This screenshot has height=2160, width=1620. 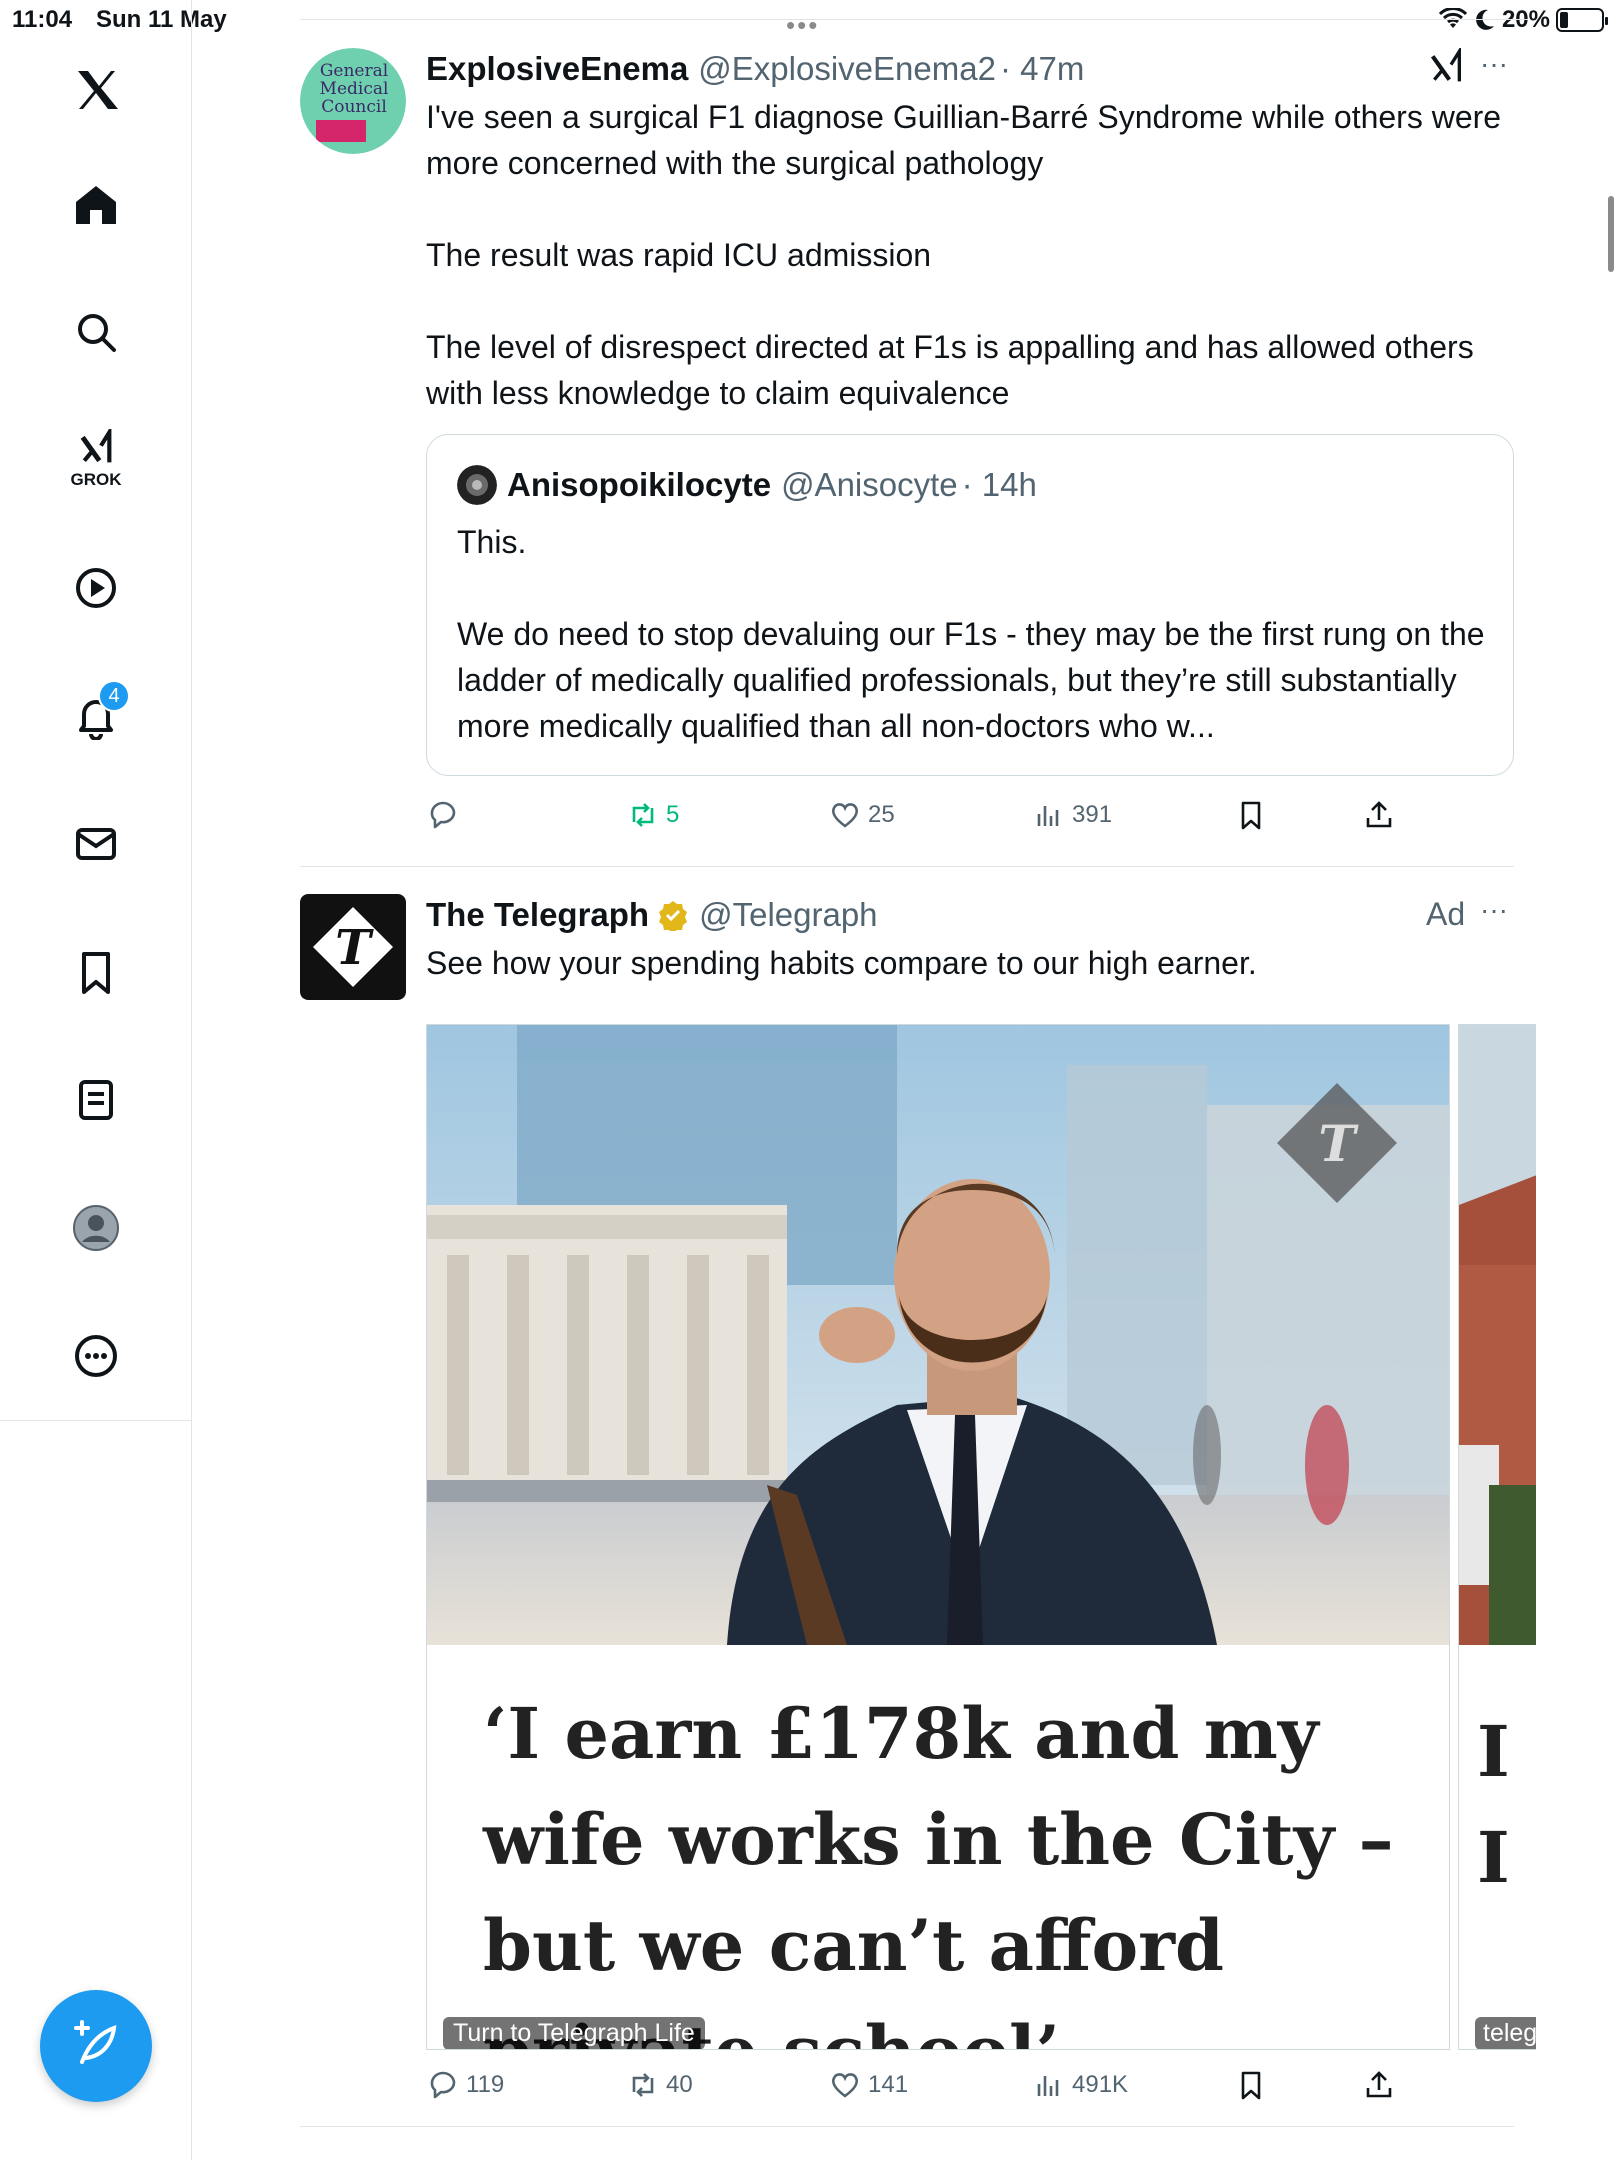 What do you see at coordinates (861, 815) in the screenshot?
I see `like-button: 25` at bounding box center [861, 815].